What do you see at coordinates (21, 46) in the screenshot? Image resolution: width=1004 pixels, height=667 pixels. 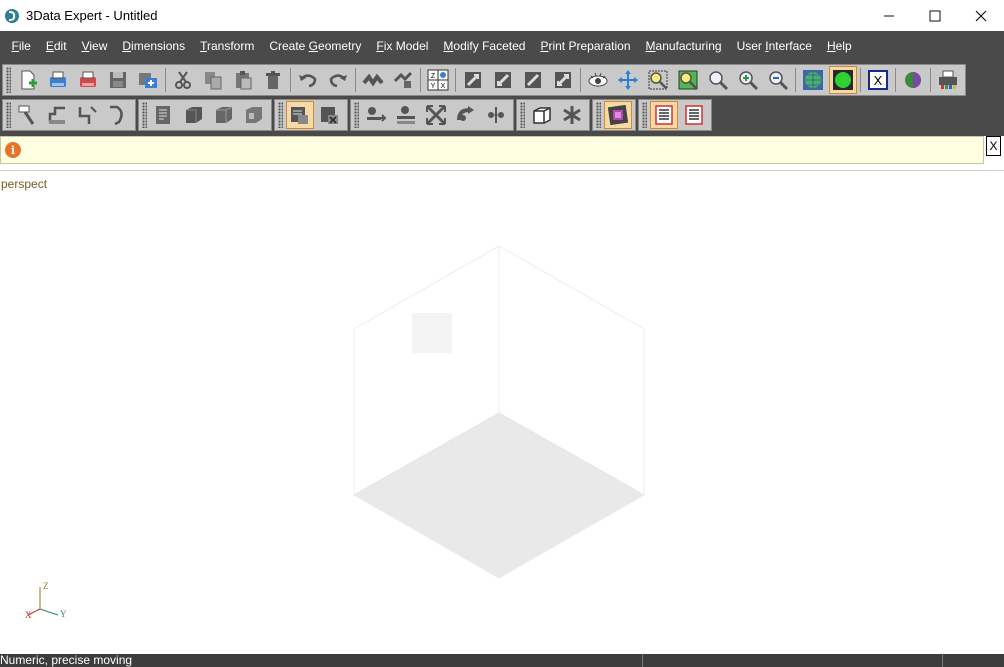 I see `menu-file: File` at bounding box center [21, 46].